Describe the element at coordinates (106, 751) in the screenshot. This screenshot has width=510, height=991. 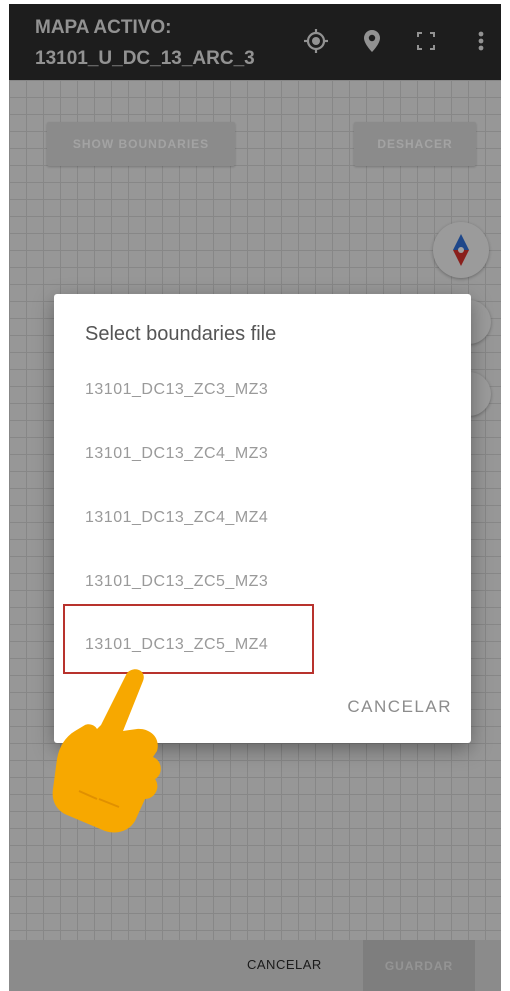
I see `pointing-hand-icon` at that location.